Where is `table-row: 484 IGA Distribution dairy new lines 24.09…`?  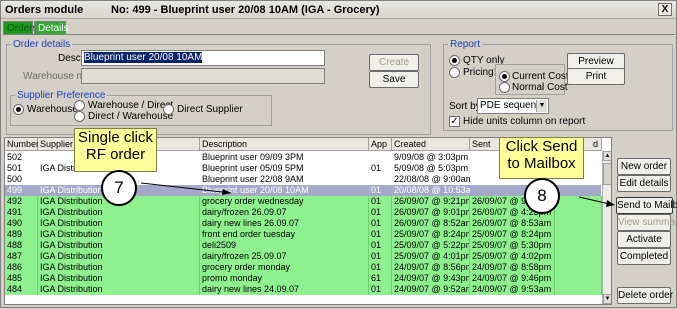
table-row: 484 IGA Distribution dairy new lines 24.09… is located at coordinates (303, 289).